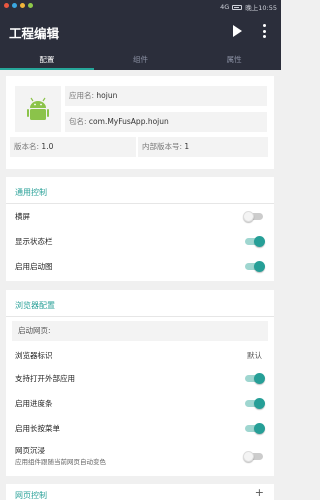 This screenshot has height=500, width=320. I want to click on toggle-progress-bar, so click(254, 403).